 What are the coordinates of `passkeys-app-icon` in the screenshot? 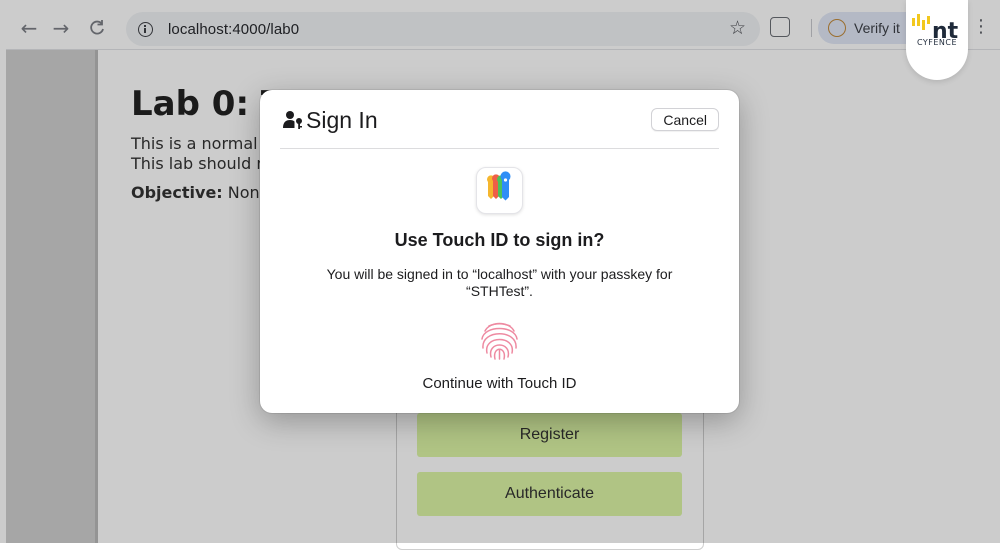 It's located at (499, 190).